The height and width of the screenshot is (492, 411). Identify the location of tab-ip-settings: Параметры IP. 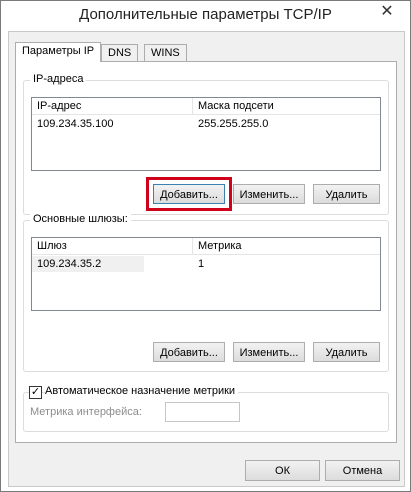
(58, 52).